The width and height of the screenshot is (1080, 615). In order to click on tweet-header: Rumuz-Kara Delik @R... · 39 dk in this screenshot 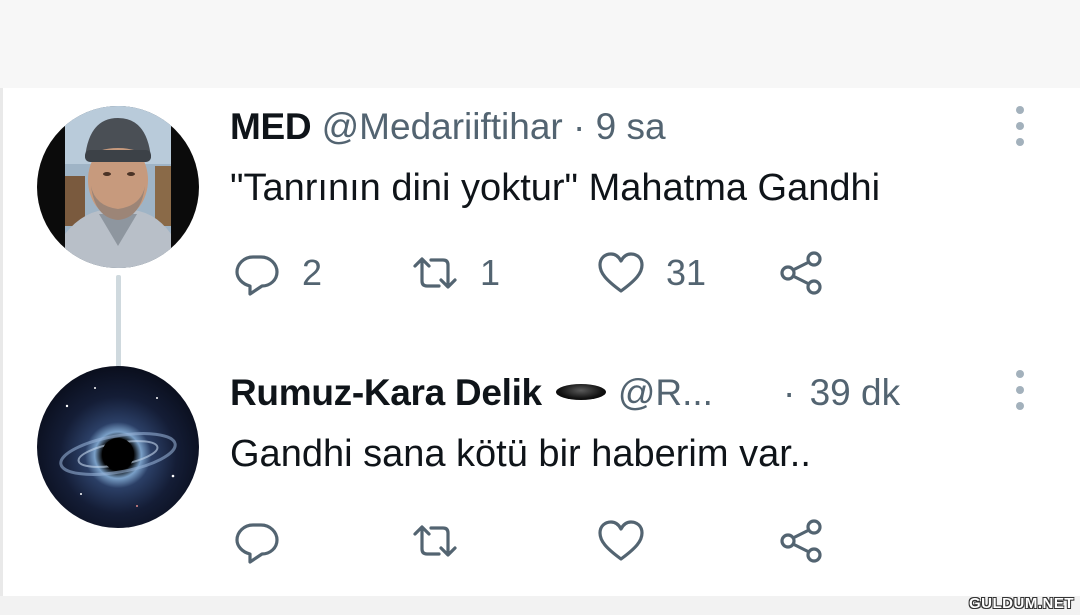, I will do `click(565, 393)`.